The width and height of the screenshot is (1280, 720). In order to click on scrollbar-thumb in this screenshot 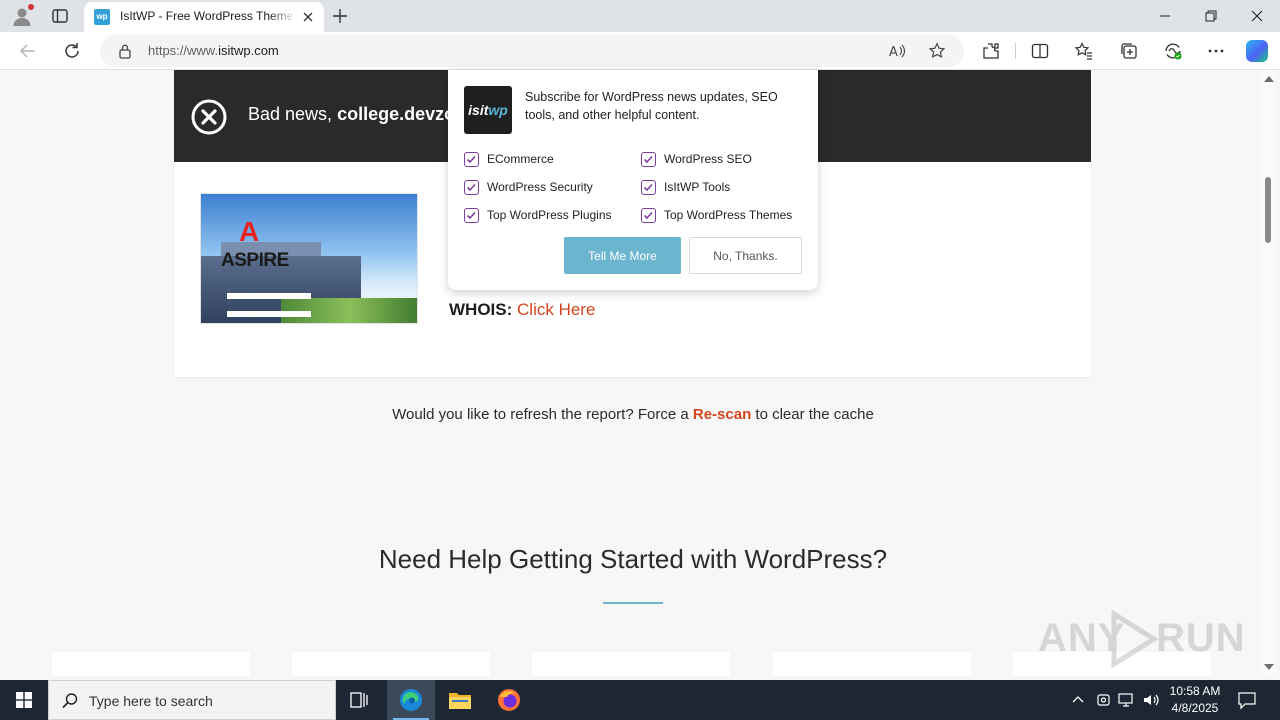, I will do `click(1268, 210)`.